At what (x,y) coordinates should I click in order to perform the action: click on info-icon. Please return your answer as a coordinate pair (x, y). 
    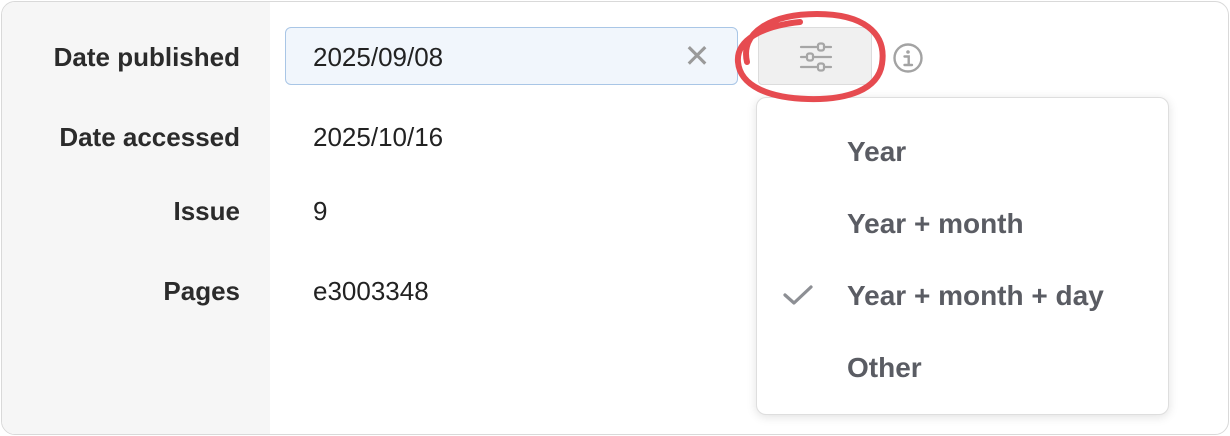
    Looking at the image, I should click on (908, 58).